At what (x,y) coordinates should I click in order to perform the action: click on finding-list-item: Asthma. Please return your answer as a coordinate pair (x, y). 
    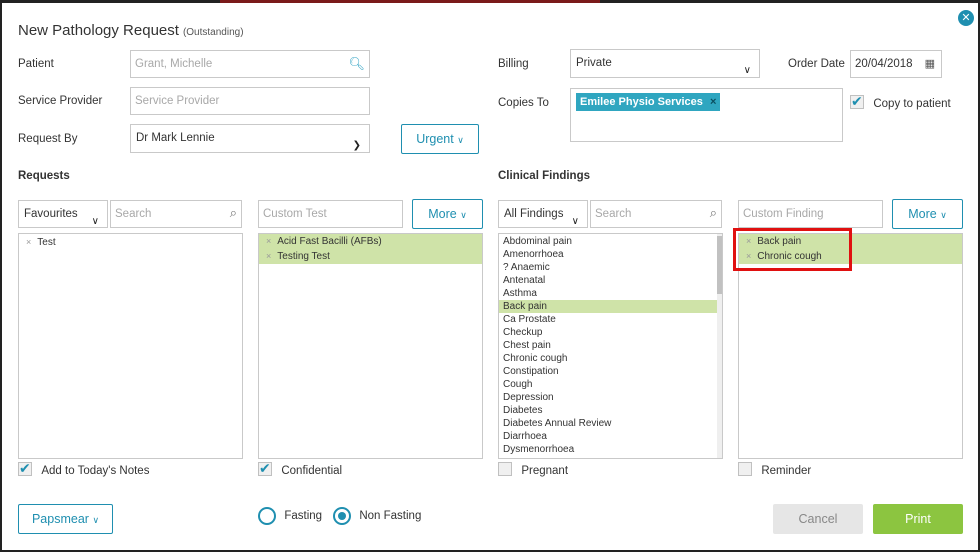
    Looking at the image, I should click on (608, 293).